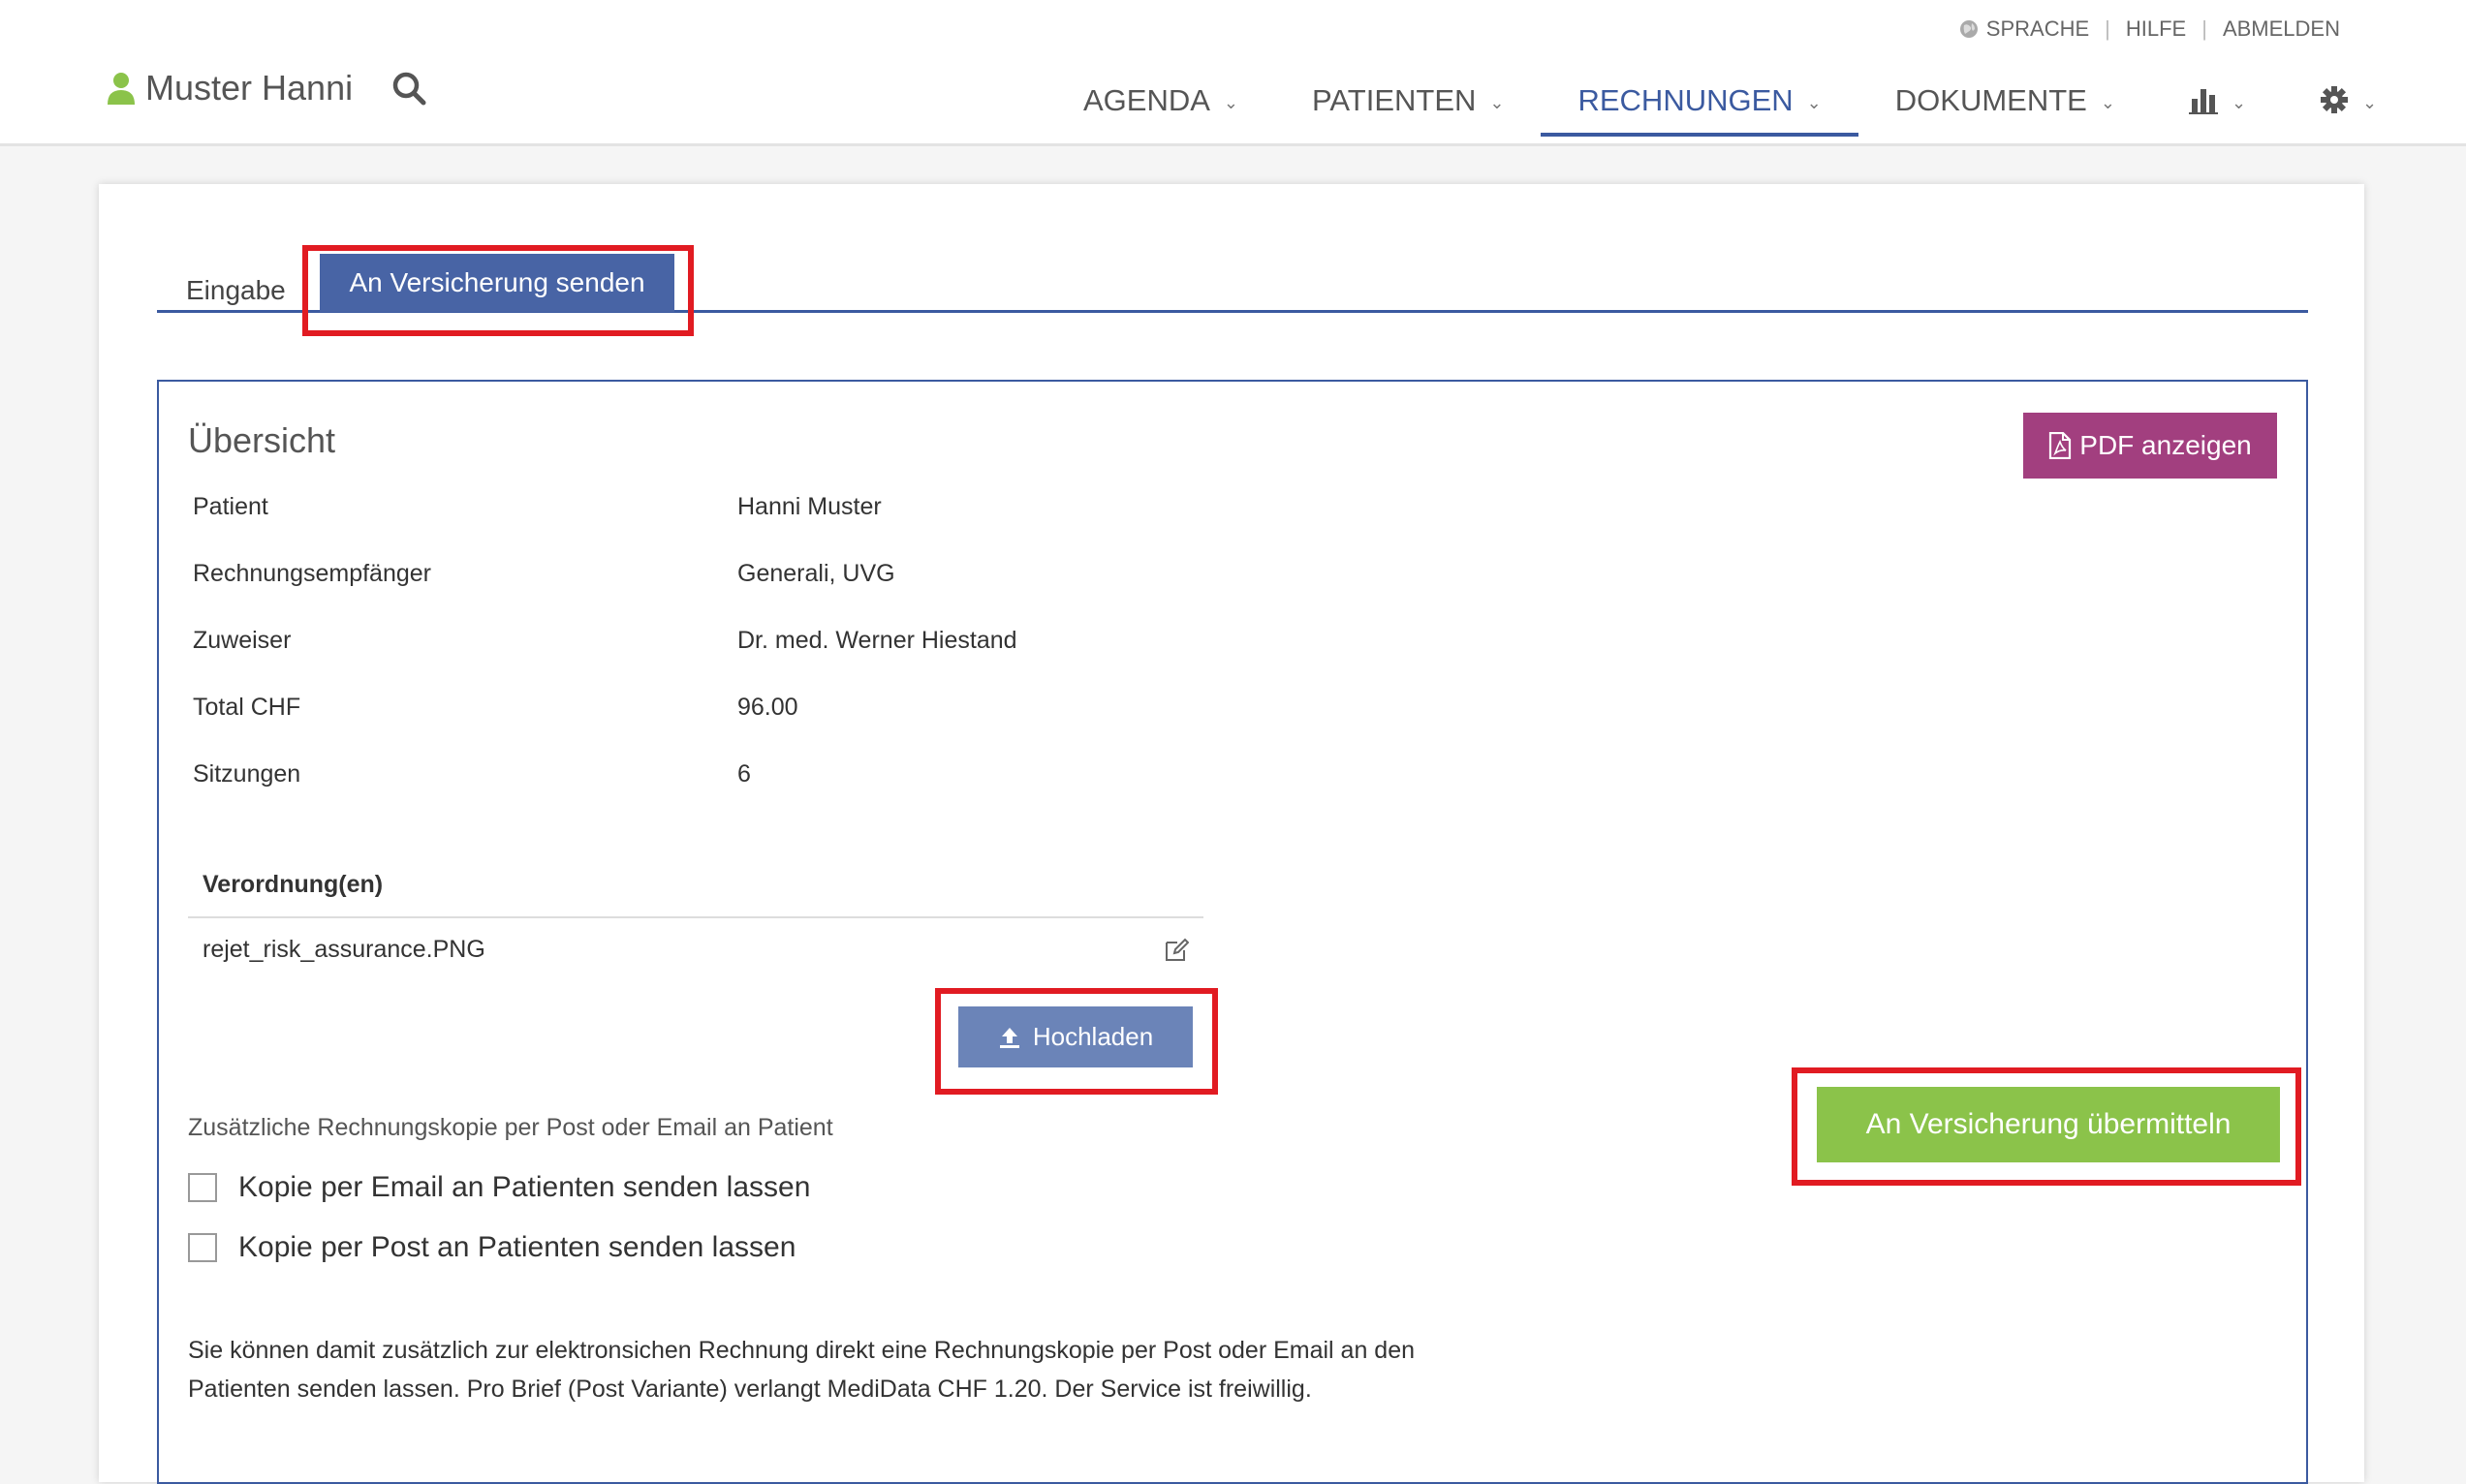 This screenshot has width=2466, height=1484. Describe the element at coordinates (2166, 445) in the screenshot. I see `pdf-button-label: PDF anzeigen` at that location.